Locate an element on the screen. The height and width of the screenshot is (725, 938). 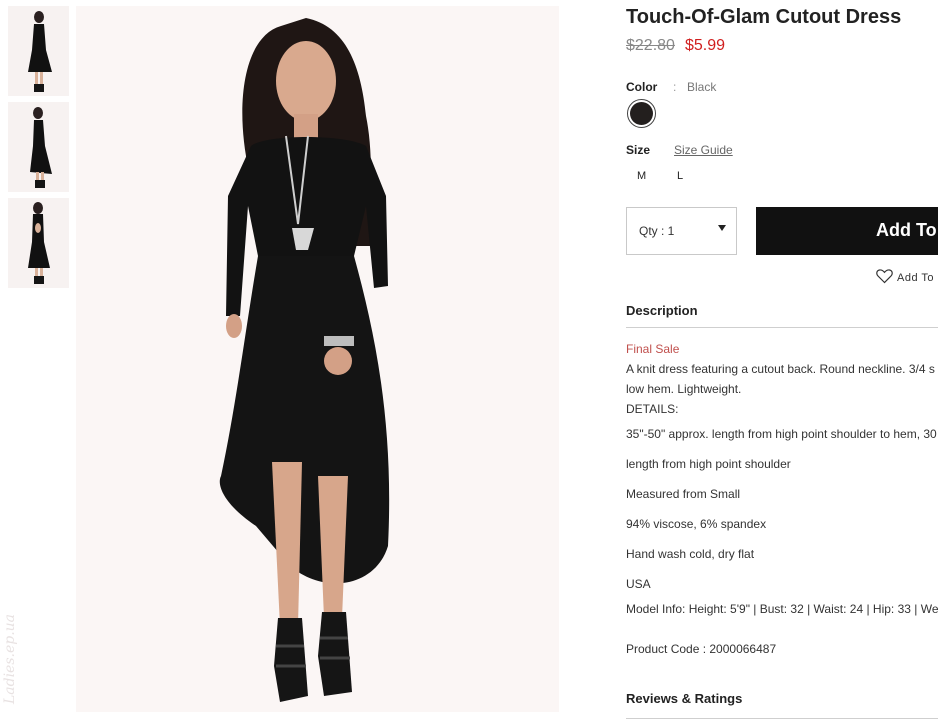
quantity-value: Qty : 1 is located at coordinates (657, 231).